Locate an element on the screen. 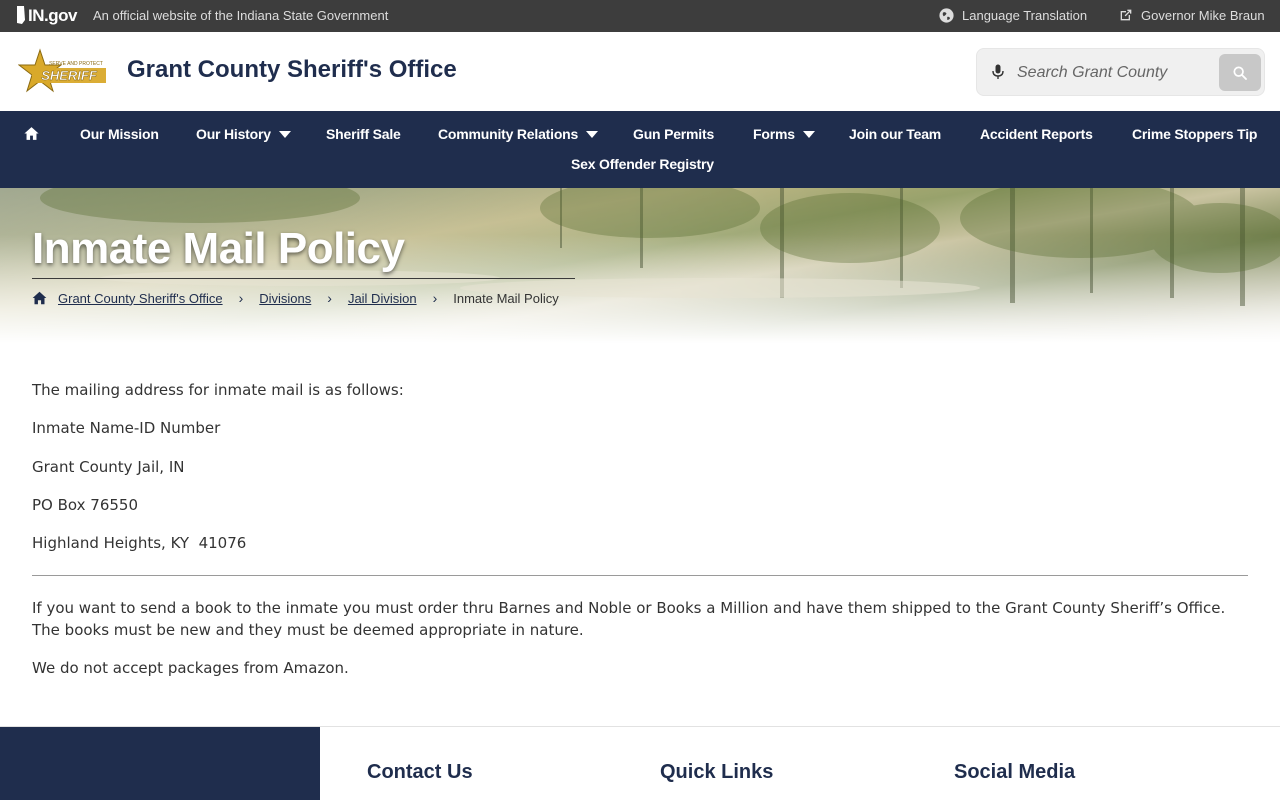  site-footer: Contact Us Quick Links Social Media is located at coordinates (640, 763).